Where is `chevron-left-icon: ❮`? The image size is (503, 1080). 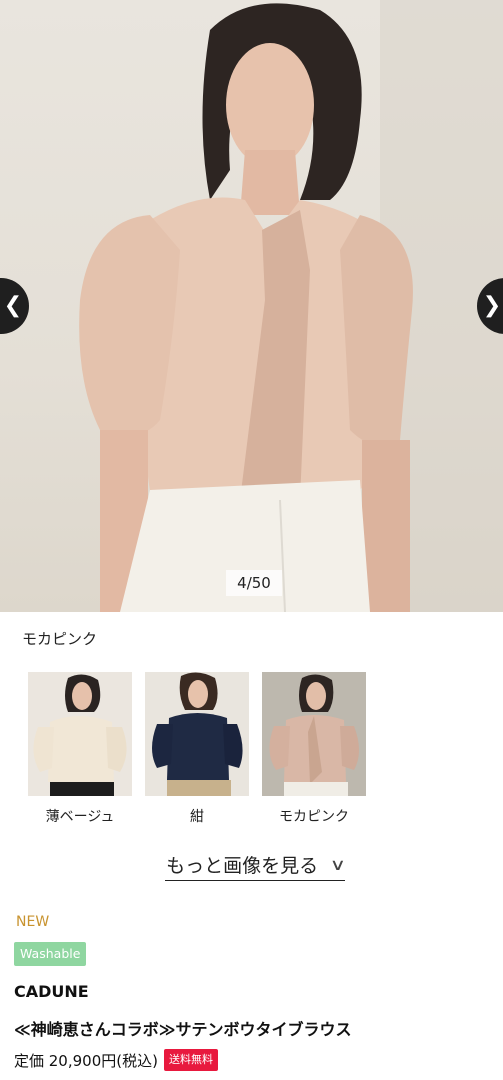
chevron-left-icon: ❮ is located at coordinates (13, 305).